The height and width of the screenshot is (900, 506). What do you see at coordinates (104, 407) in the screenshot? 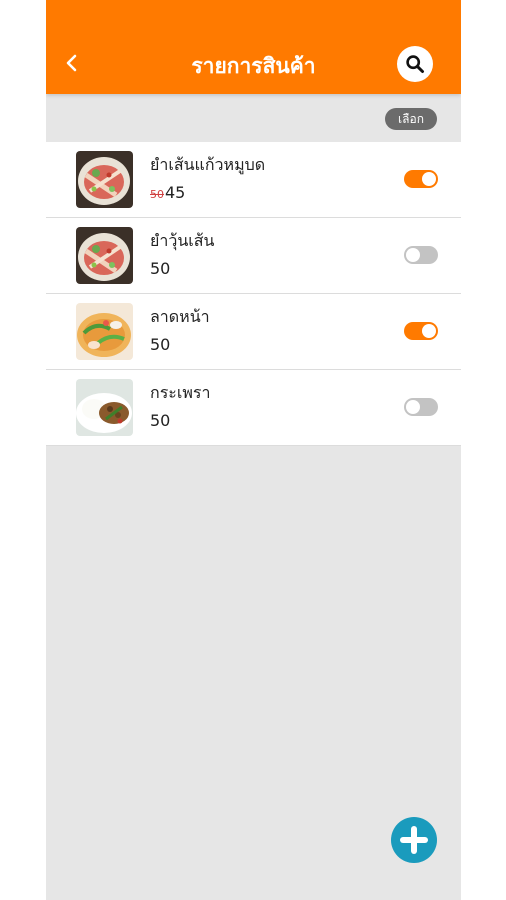
I see `basil-rice-image` at bounding box center [104, 407].